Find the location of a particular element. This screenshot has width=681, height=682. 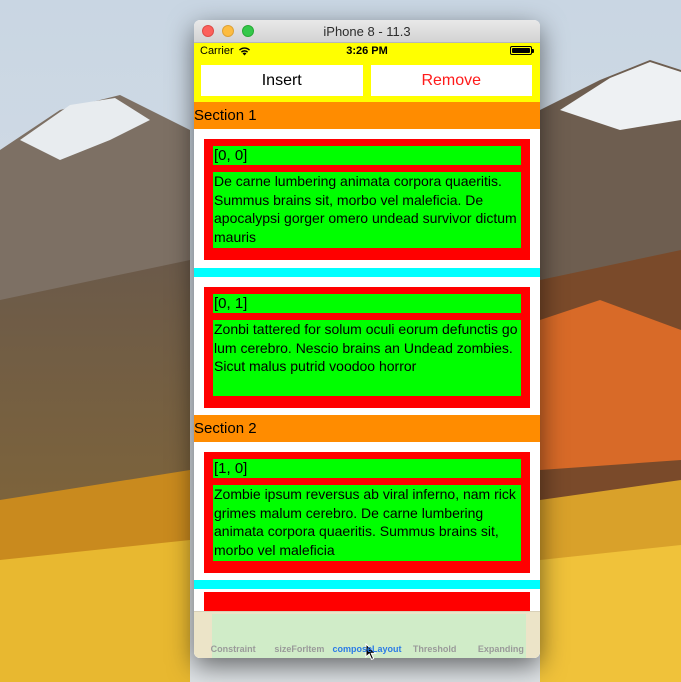

battery-icon is located at coordinates (522, 50).